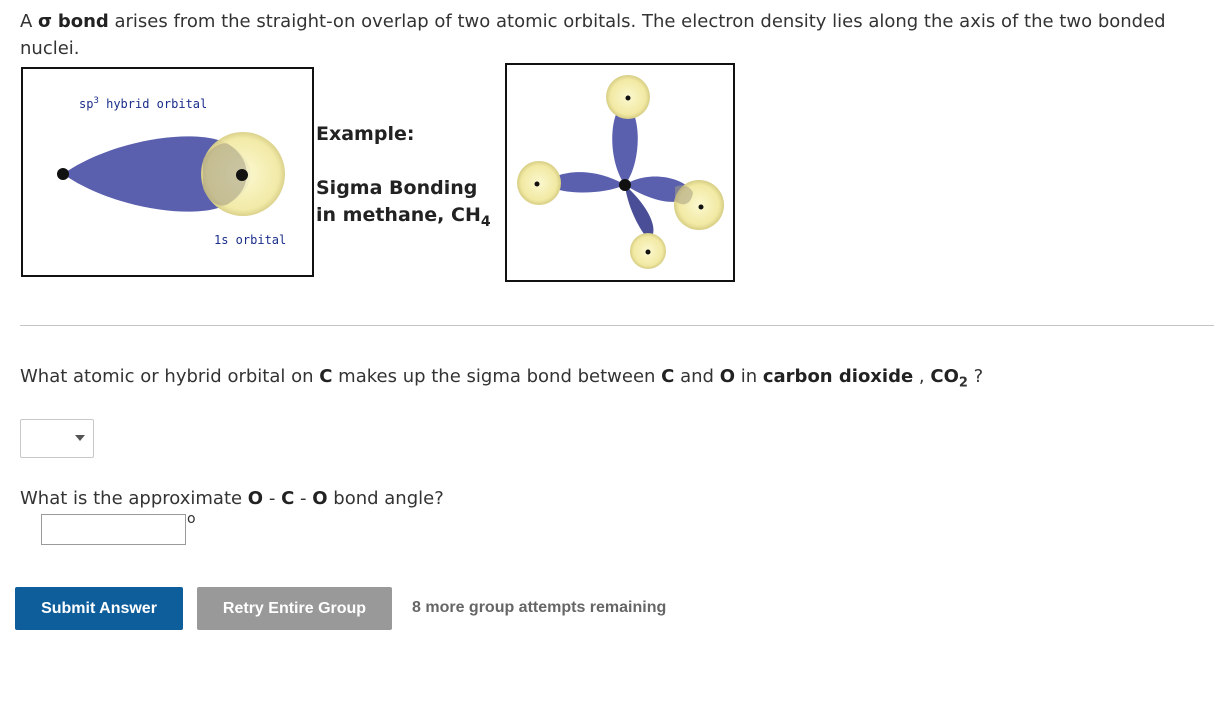 This screenshot has height=706, width=1216. I want to click on retry-entire-group-button: Retry Entire Group, so click(294, 608).